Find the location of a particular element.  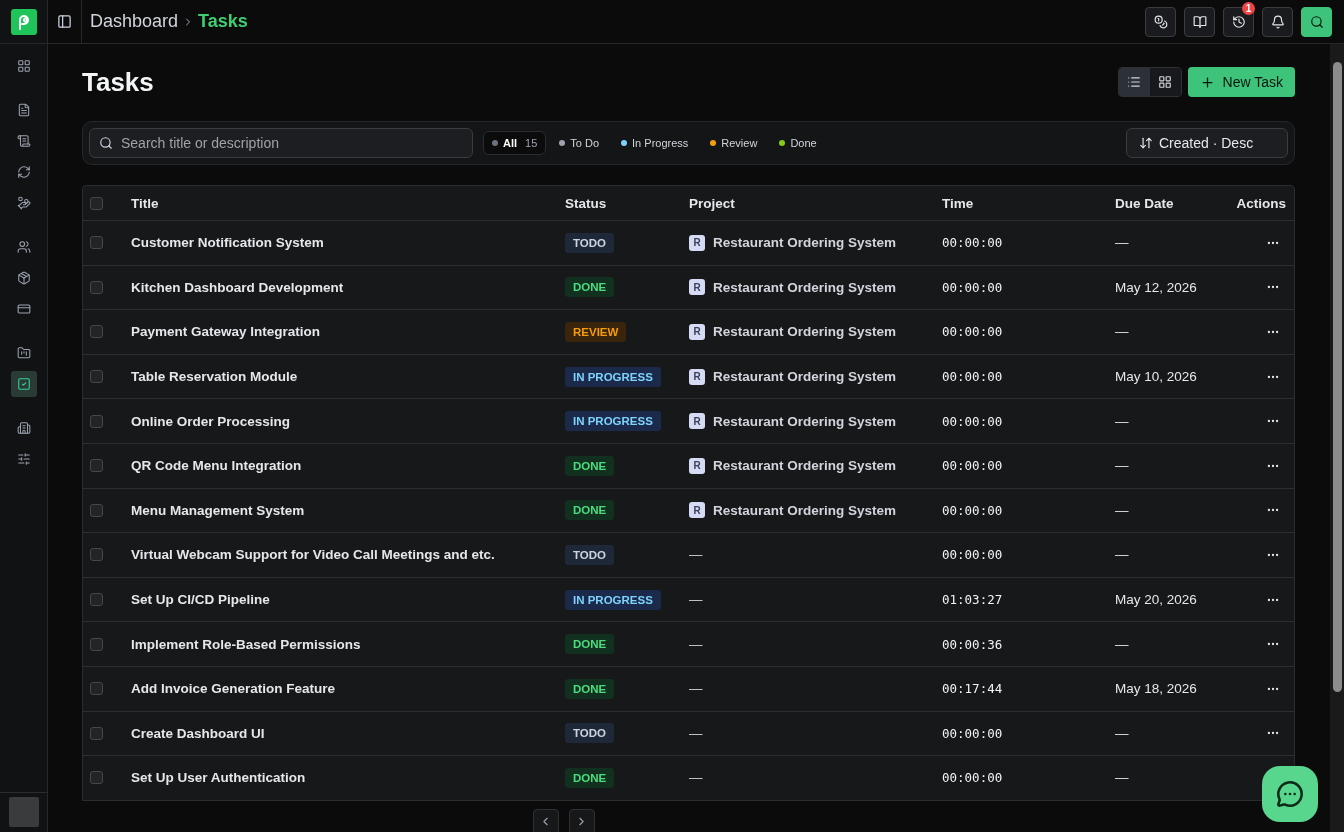

docs-button is located at coordinates (1199, 21).